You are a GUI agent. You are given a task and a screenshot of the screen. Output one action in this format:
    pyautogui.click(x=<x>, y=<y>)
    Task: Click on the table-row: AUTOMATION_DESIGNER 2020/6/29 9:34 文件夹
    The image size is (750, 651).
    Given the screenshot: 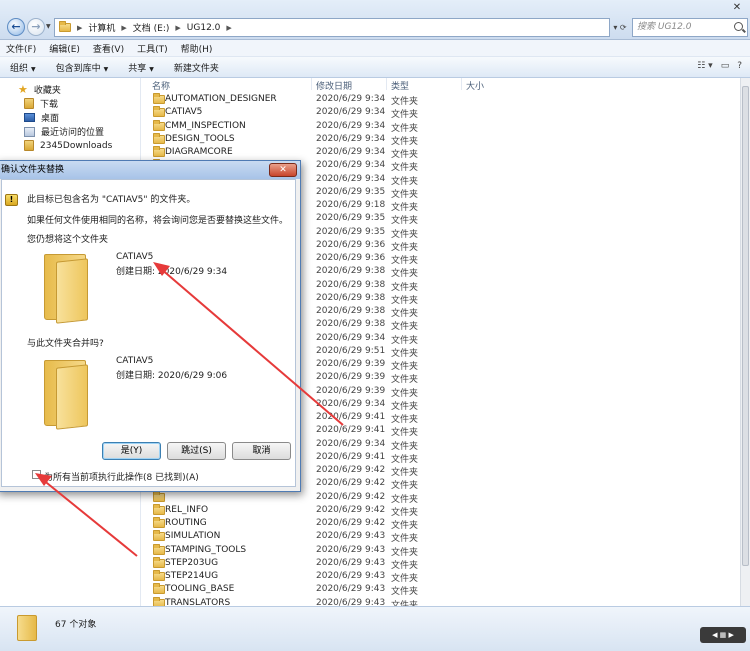 What is the action you would take?
    pyautogui.click(x=381, y=100)
    